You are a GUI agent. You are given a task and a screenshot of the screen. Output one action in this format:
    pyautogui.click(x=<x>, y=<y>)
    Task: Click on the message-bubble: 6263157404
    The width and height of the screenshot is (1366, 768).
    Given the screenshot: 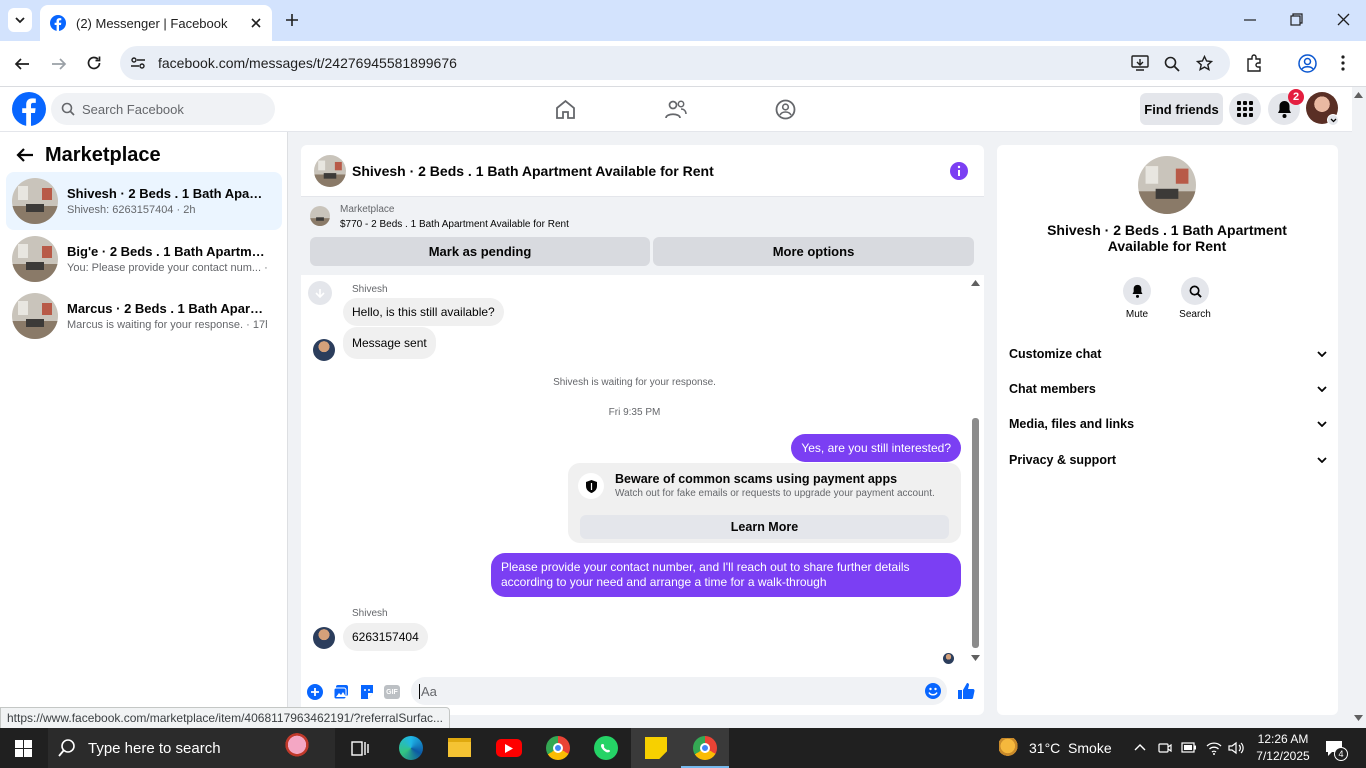 What is the action you would take?
    pyautogui.click(x=385, y=637)
    